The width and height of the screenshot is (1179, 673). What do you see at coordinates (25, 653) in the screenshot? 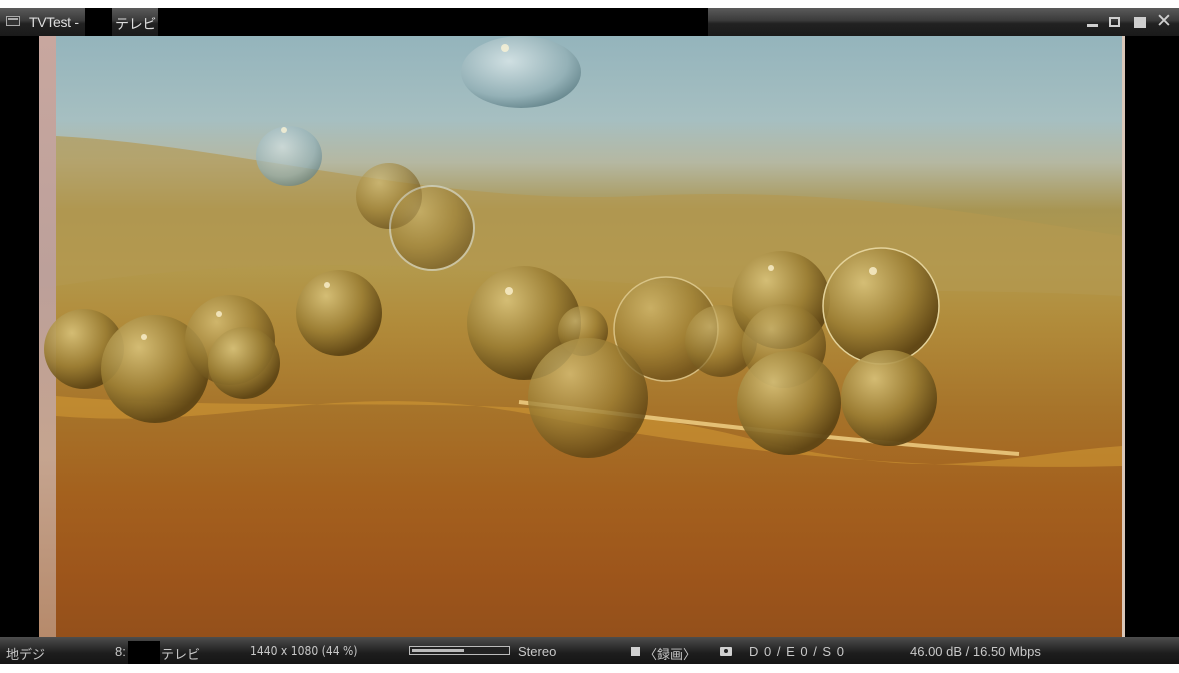
I see `network-type: 地デジ` at bounding box center [25, 653].